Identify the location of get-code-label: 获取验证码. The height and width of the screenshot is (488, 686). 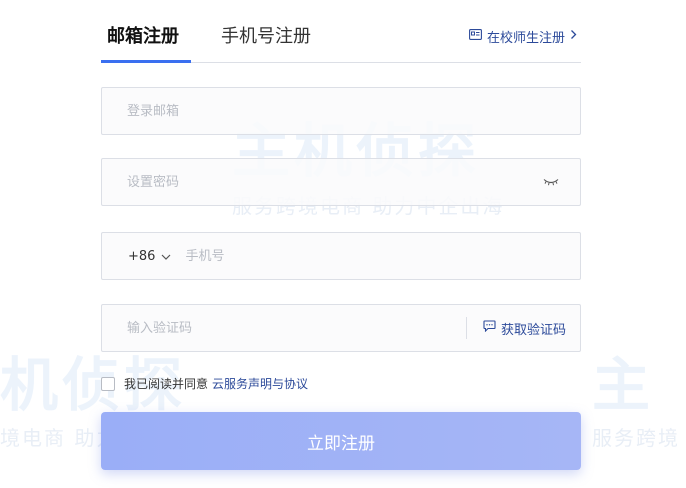
(533, 330).